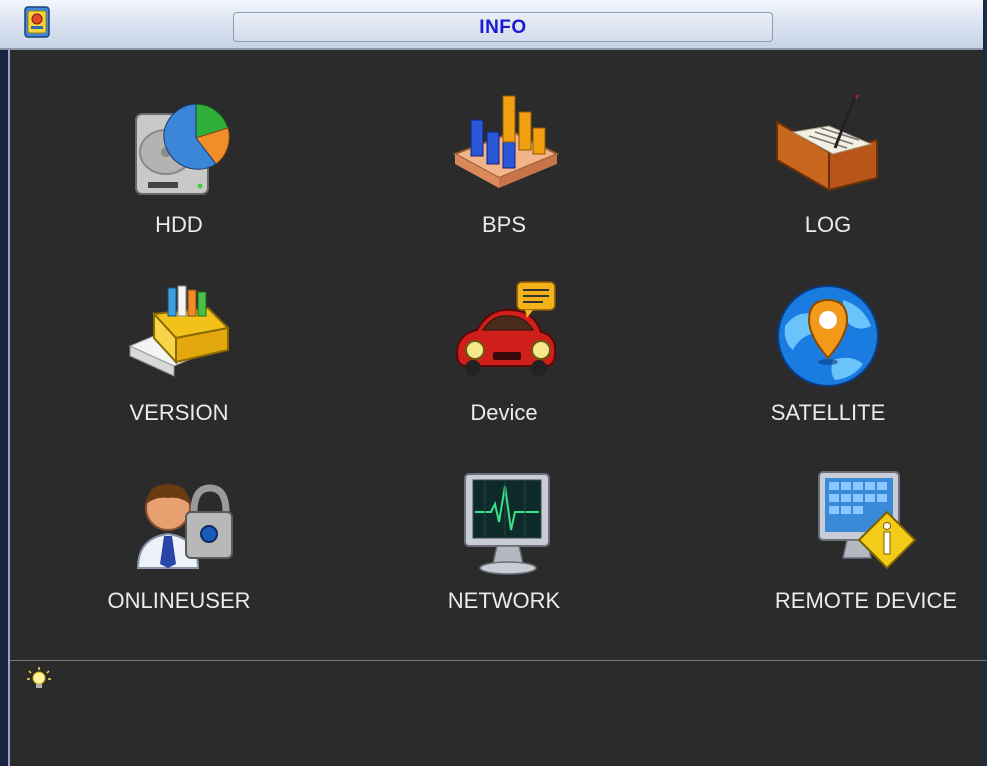 The width and height of the screenshot is (987, 766). I want to click on title-field: INFO, so click(503, 27).